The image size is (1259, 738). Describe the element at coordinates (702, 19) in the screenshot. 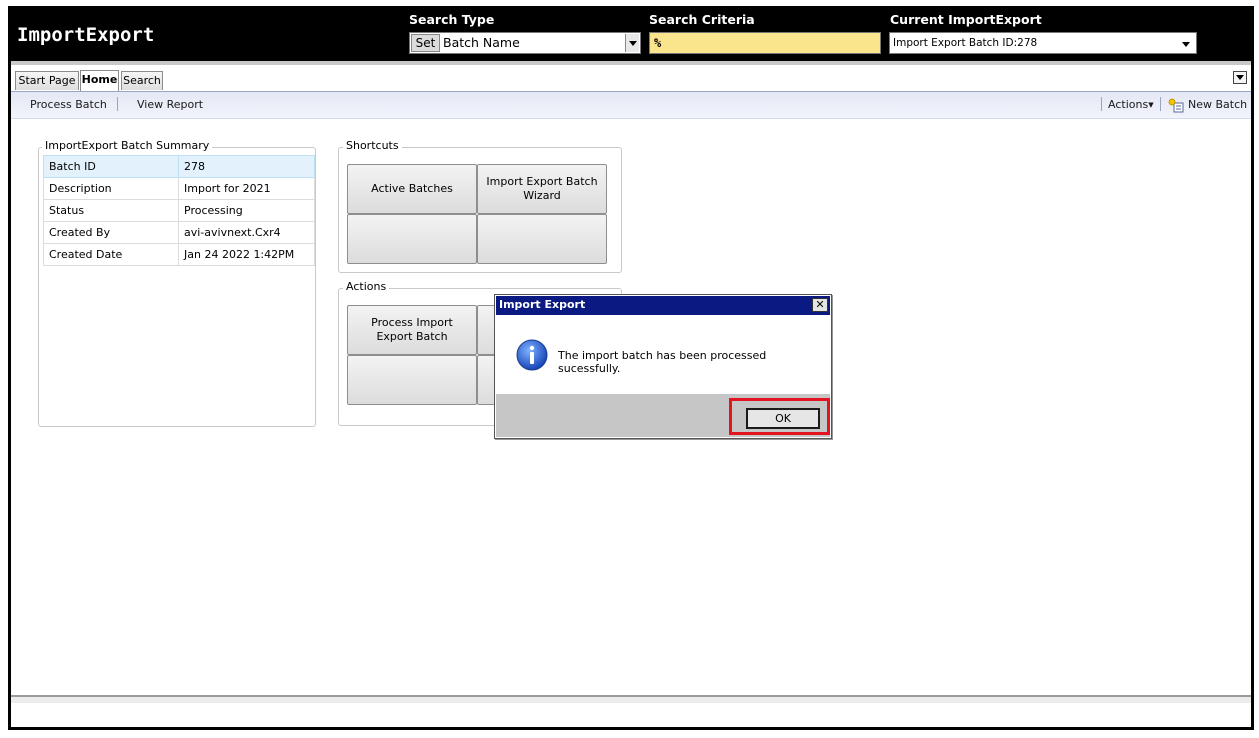

I see `search-criteria-label: Search Criteria` at that location.